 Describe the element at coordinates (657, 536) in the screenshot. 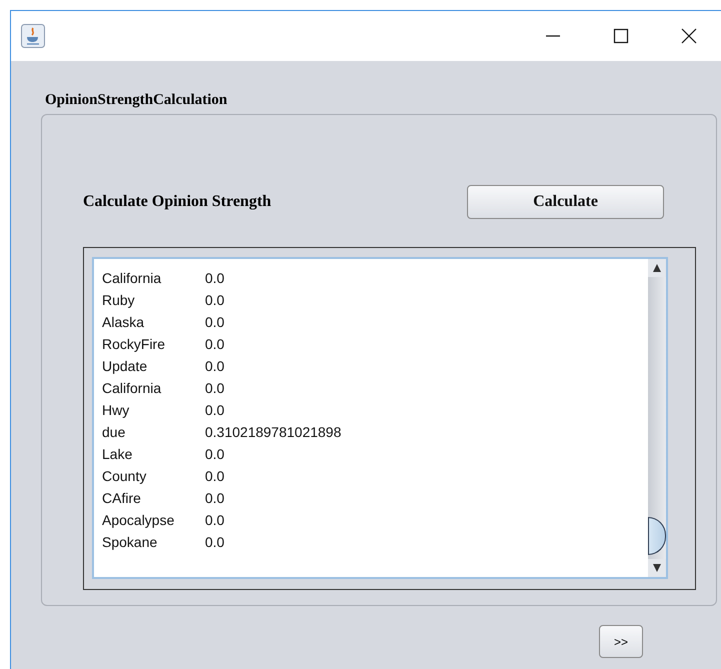

I see `scroll-thumb` at that location.